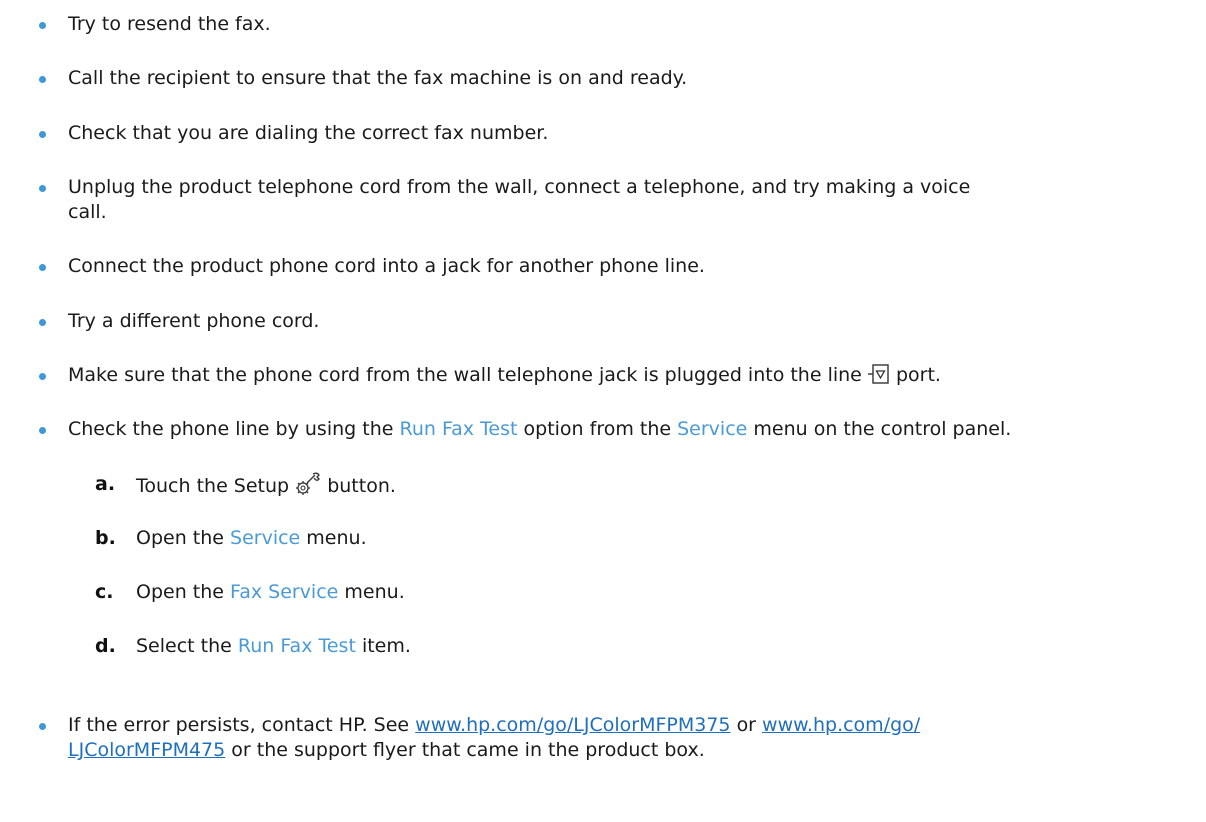  What do you see at coordinates (213, 486) in the screenshot?
I see `text-segment: Touch the Setup` at bounding box center [213, 486].